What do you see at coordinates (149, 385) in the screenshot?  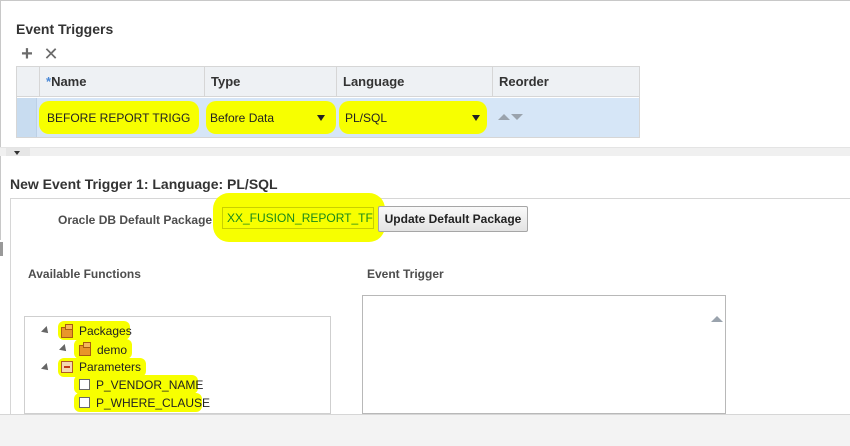 I see `tree-node-p-vendor-name: P_VENDOR_NAME` at bounding box center [149, 385].